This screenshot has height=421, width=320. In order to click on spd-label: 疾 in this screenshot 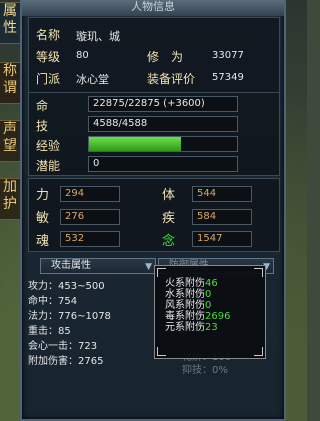, I will do `click(169, 218)`.